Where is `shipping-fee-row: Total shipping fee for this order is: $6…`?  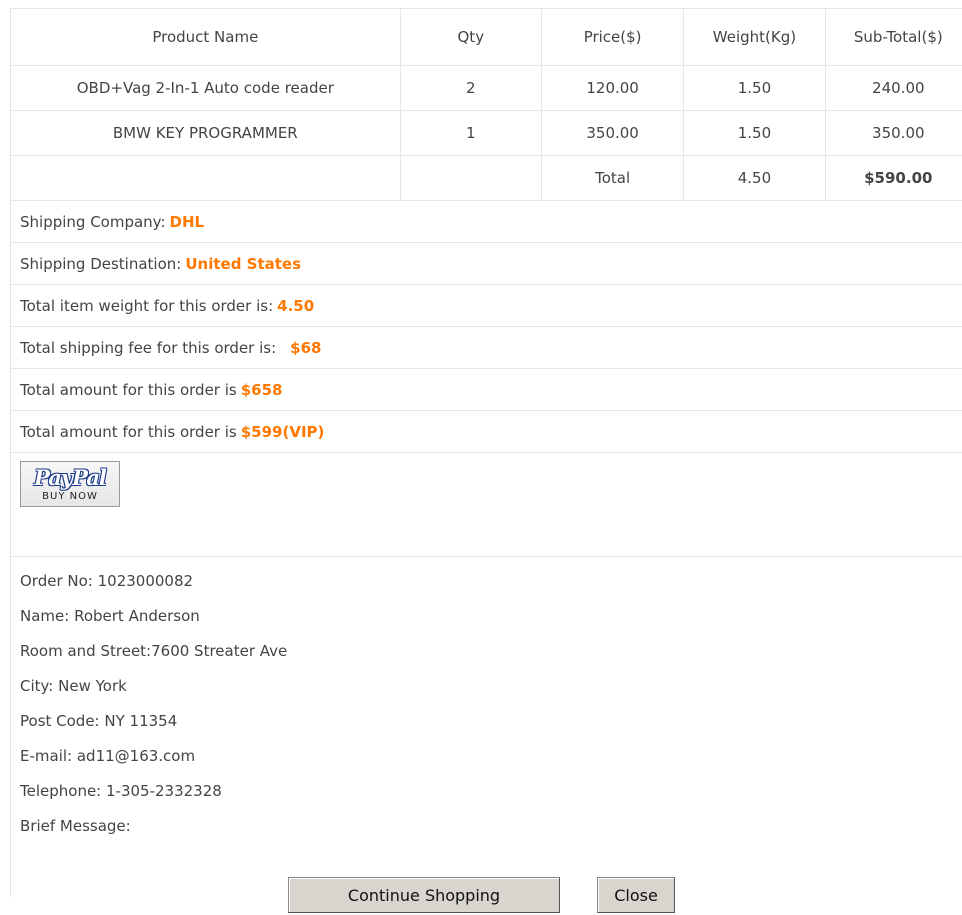 shipping-fee-row: Total shipping fee for this order is: $6… is located at coordinates (486, 348).